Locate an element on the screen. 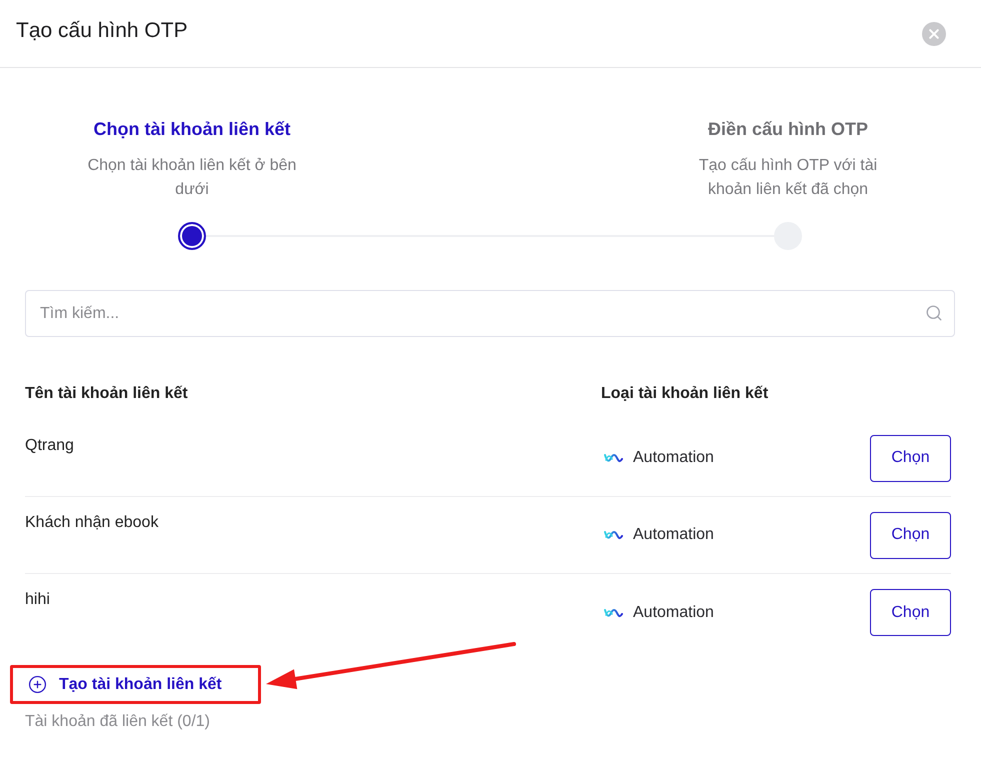 This screenshot has width=981, height=776. step-description: Chọn tài khoản liên kết ở bên dưới is located at coordinates (192, 178).